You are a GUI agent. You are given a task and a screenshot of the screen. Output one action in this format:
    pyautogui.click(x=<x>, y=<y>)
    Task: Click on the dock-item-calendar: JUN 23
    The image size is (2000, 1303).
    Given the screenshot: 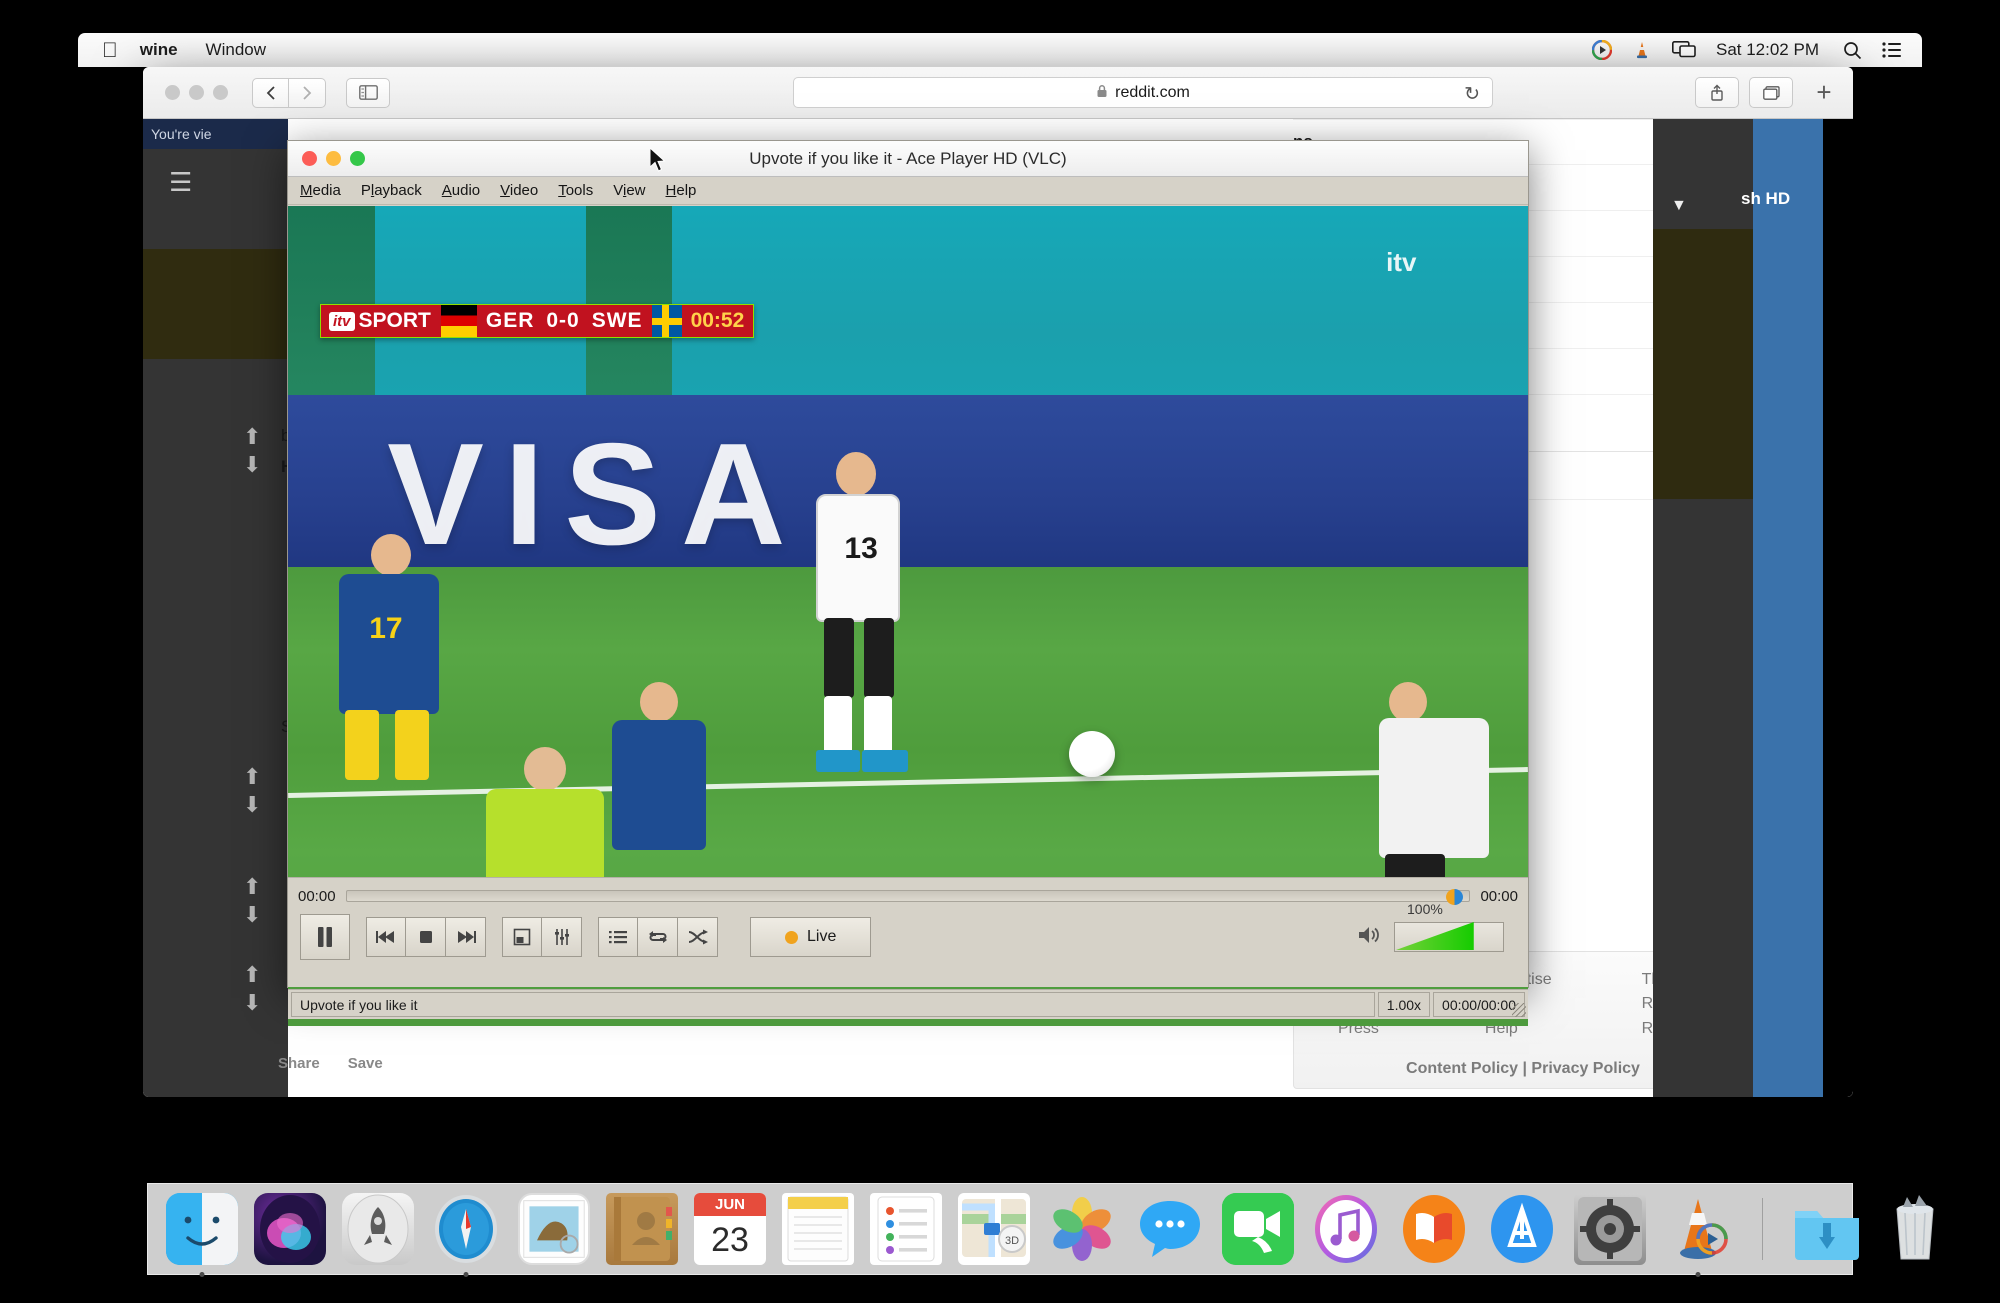 What is the action you would take?
    pyautogui.click(x=730, y=1229)
    